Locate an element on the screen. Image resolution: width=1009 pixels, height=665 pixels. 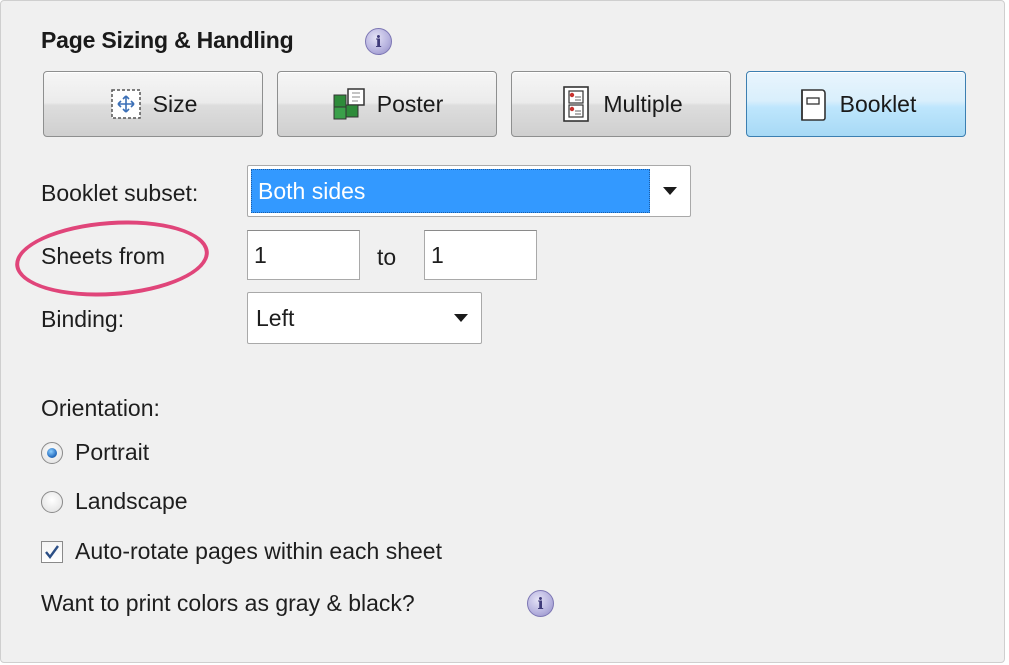
booklet-button: Booklet is located at coordinates (856, 104).